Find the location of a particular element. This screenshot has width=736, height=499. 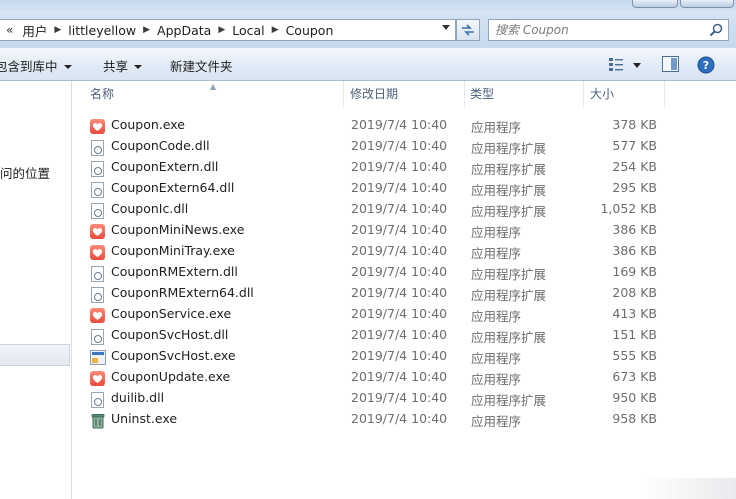

share-button: 共享 is located at coordinates (123, 65).